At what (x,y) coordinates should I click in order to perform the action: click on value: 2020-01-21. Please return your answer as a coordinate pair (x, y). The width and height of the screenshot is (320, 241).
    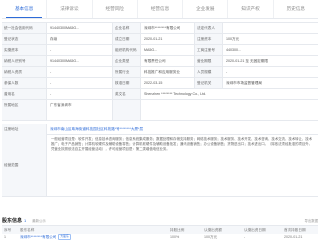
    Looking at the image, I should click on (167, 39).